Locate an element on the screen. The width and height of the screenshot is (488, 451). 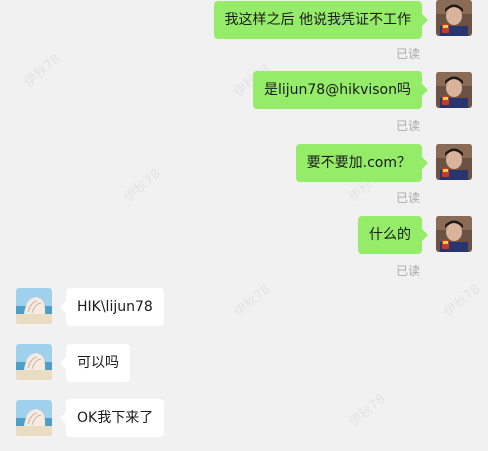
incoming-message-bubble: 可以吗 is located at coordinates (95, 363).